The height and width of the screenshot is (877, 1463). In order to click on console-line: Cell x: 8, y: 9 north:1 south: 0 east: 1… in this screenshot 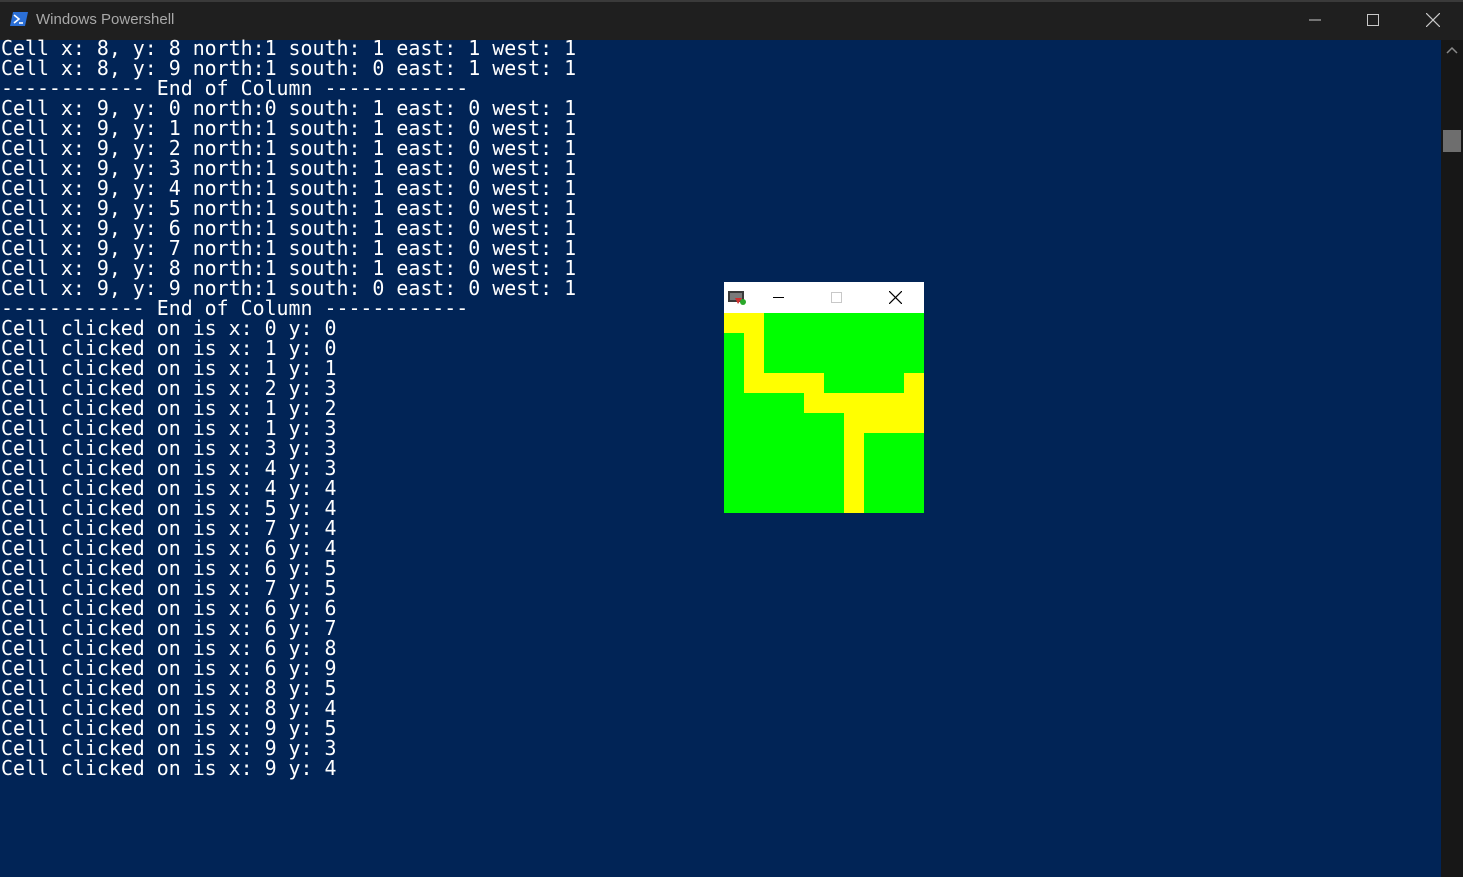, I will do `click(289, 68)`.